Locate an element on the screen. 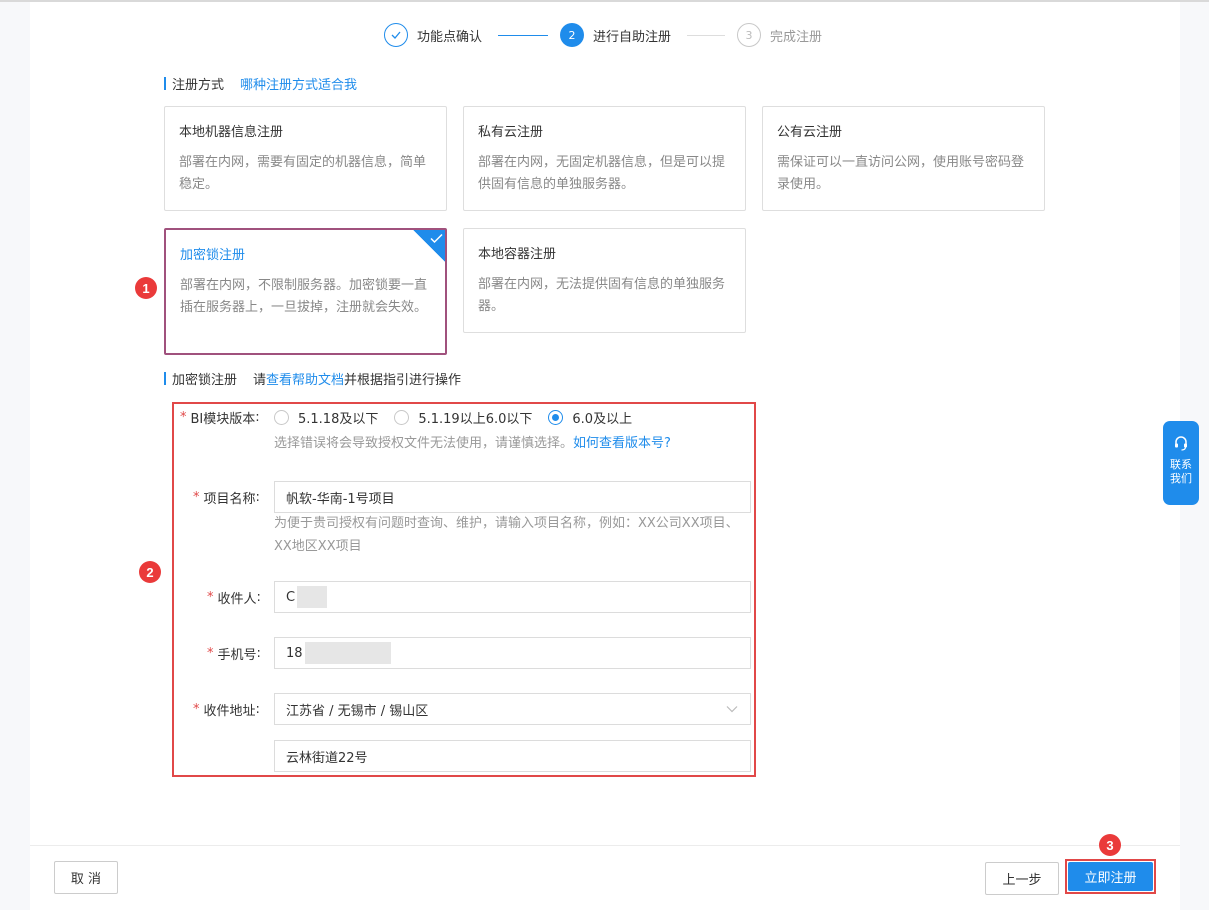 The height and width of the screenshot is (910, 1209). register-now-button: 立即注册 is located at coordinates (1110, 876).